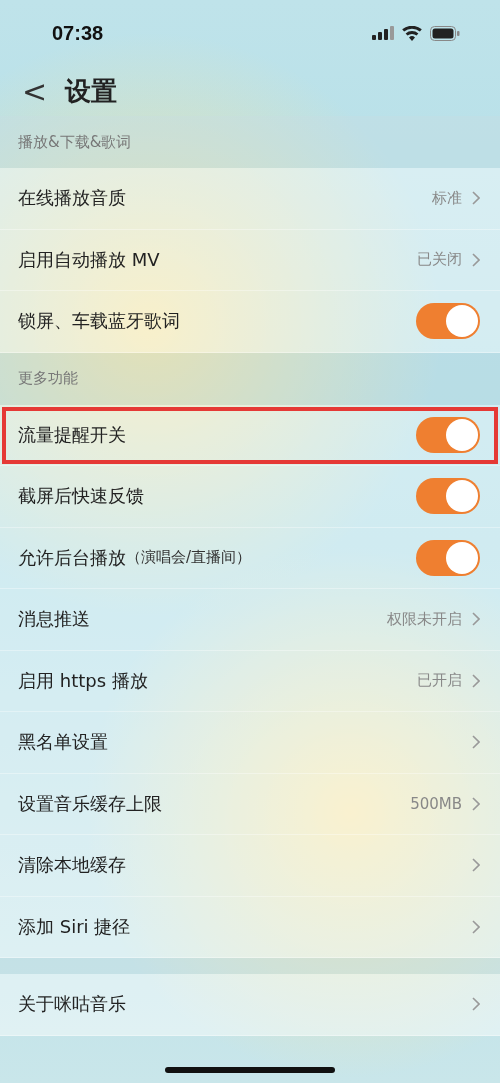  What do you see at coordinates (436, 803) in the screenshot?
I see `row-value: 500MB` at bounding box center [436, 803].